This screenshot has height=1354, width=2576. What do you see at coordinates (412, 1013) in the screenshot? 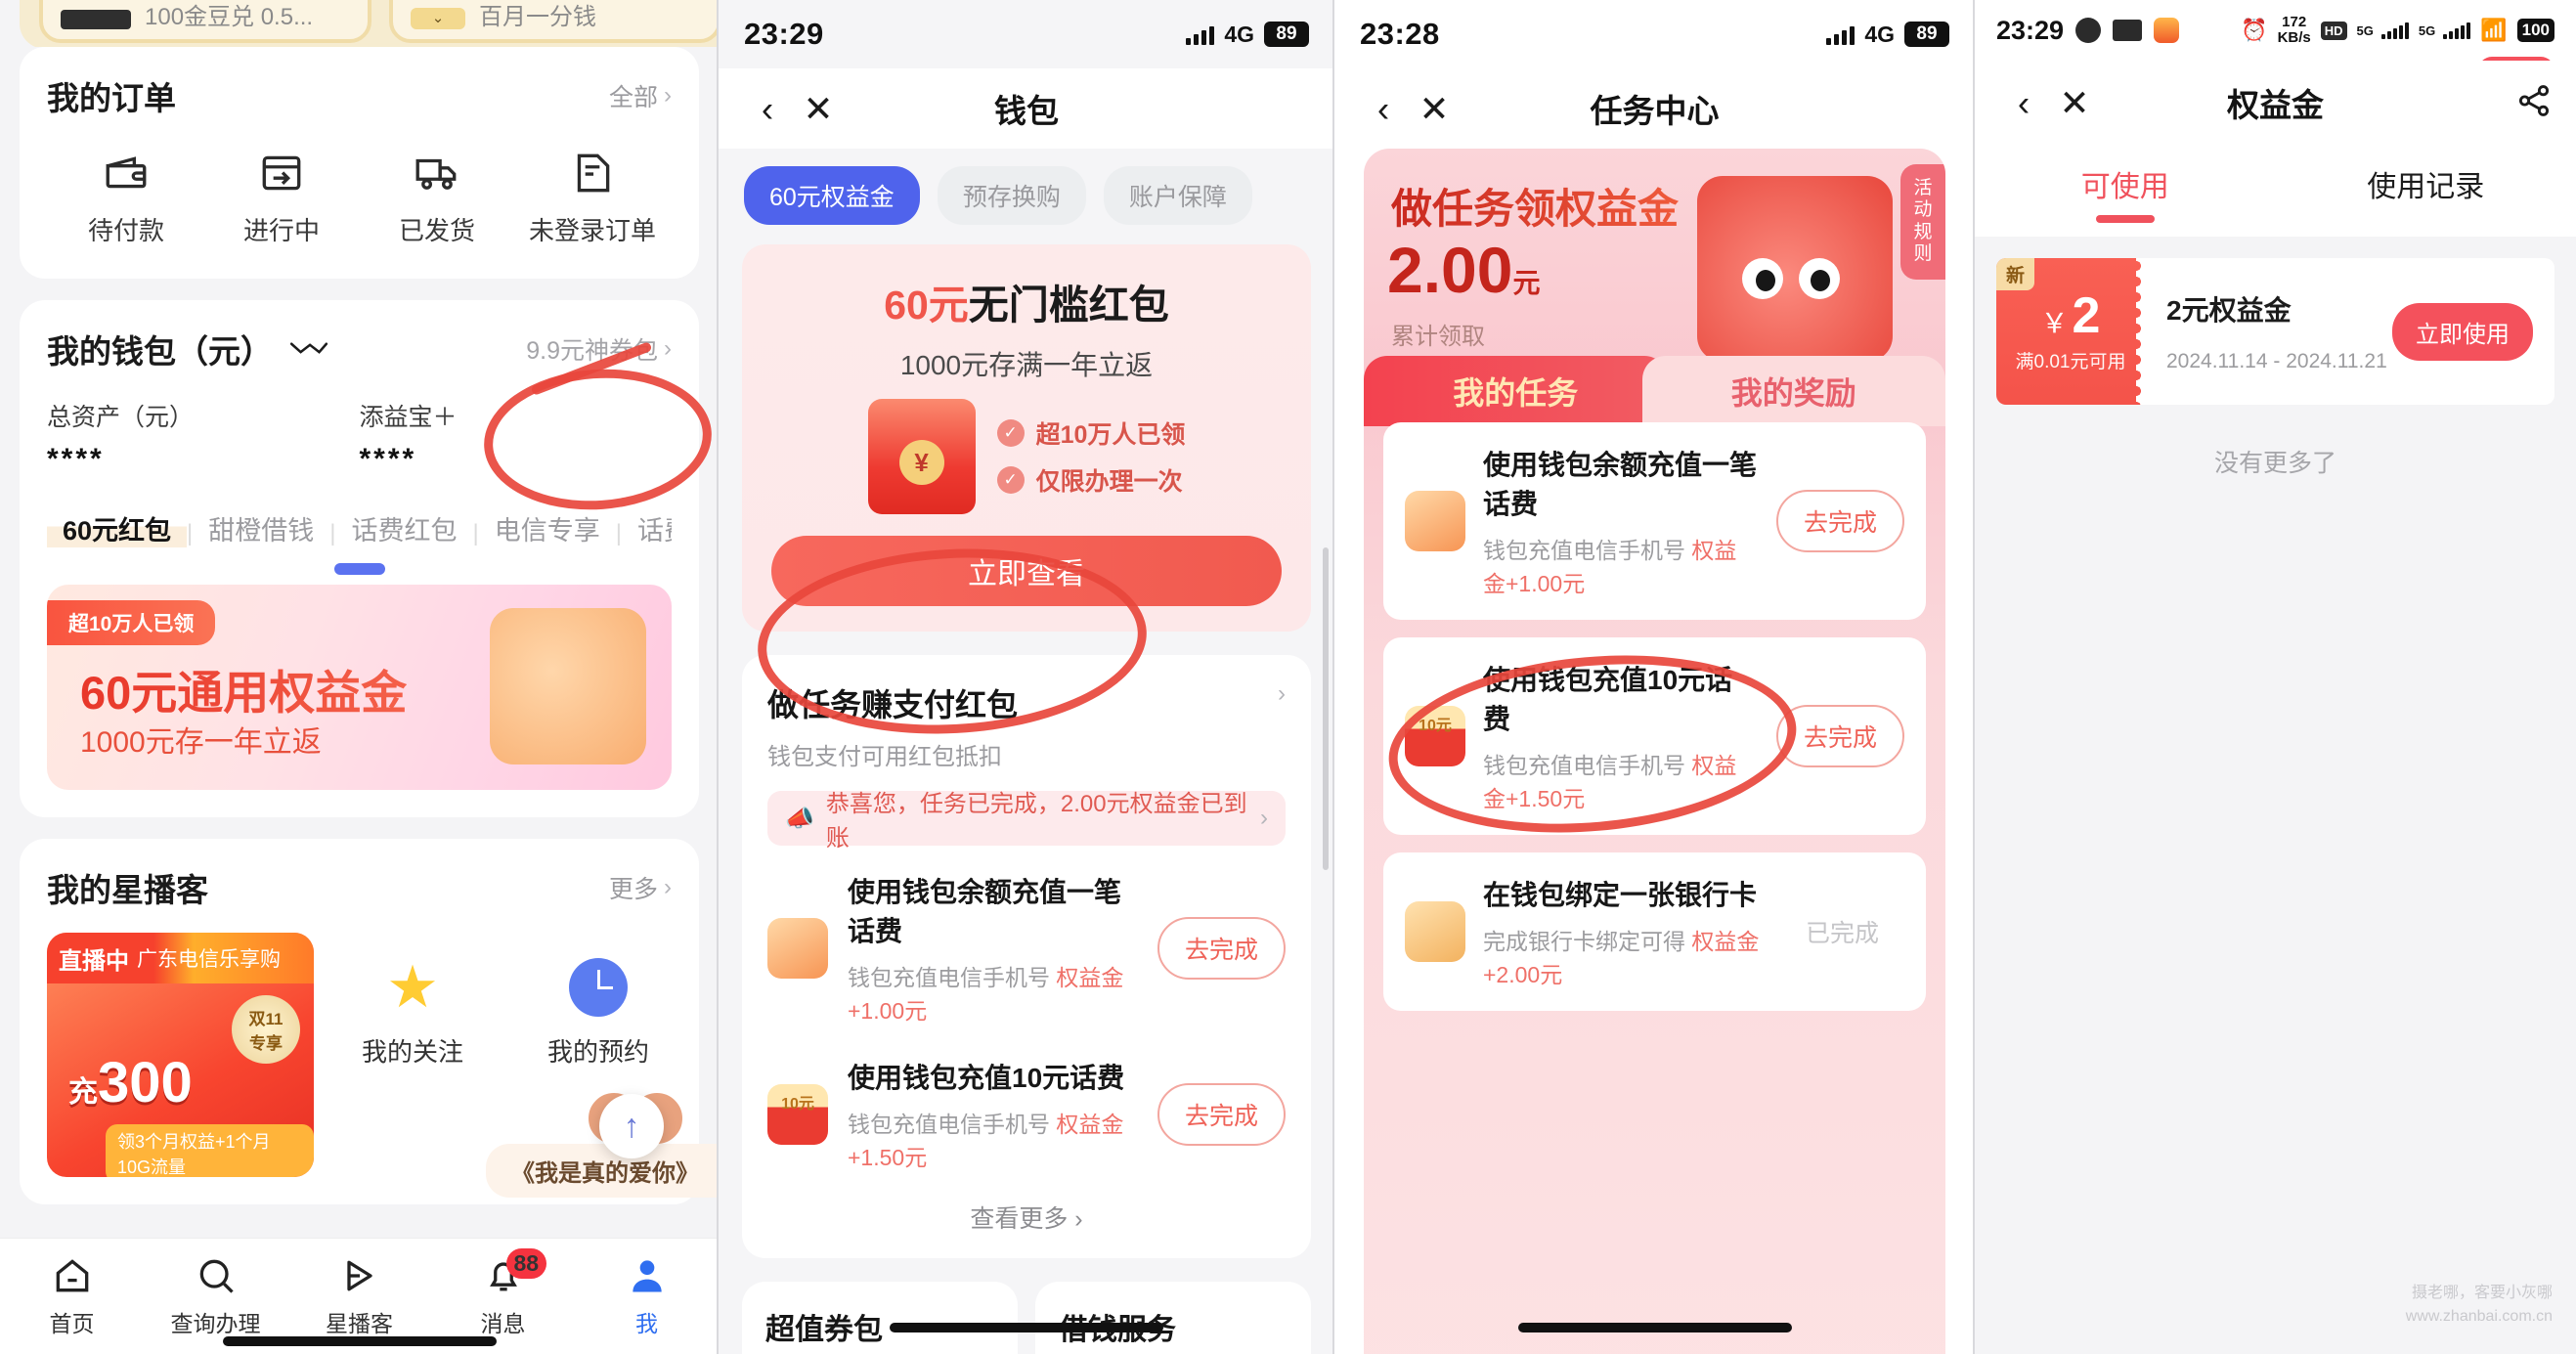
I see `quick-link-following: ★ 我的关注` at bounding box center [412, 1013].